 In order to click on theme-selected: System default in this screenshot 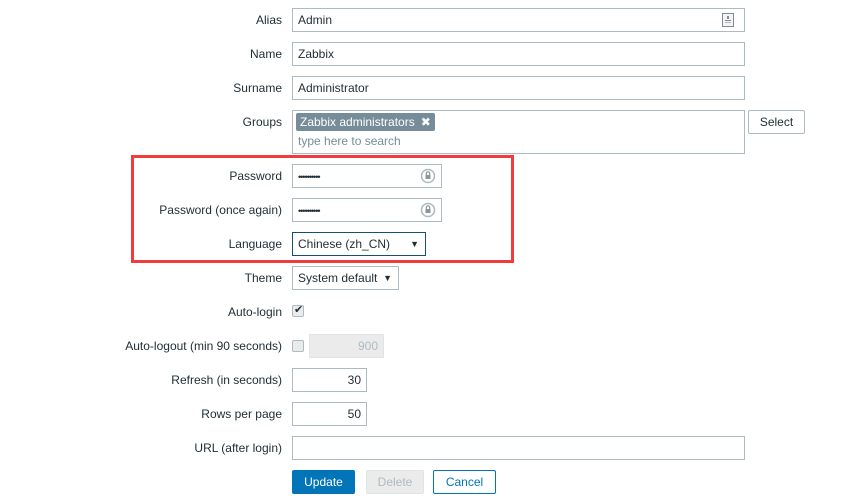, I will do `click(338, 278)`.